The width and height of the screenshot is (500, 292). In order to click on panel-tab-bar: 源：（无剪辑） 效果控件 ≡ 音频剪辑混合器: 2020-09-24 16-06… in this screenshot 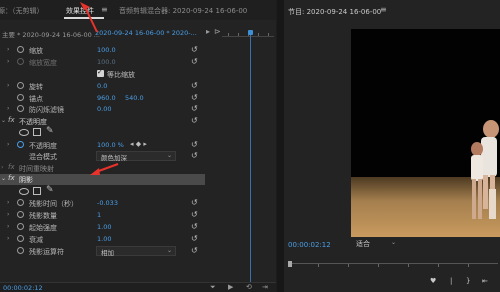, I will do `click(138, 10)`.